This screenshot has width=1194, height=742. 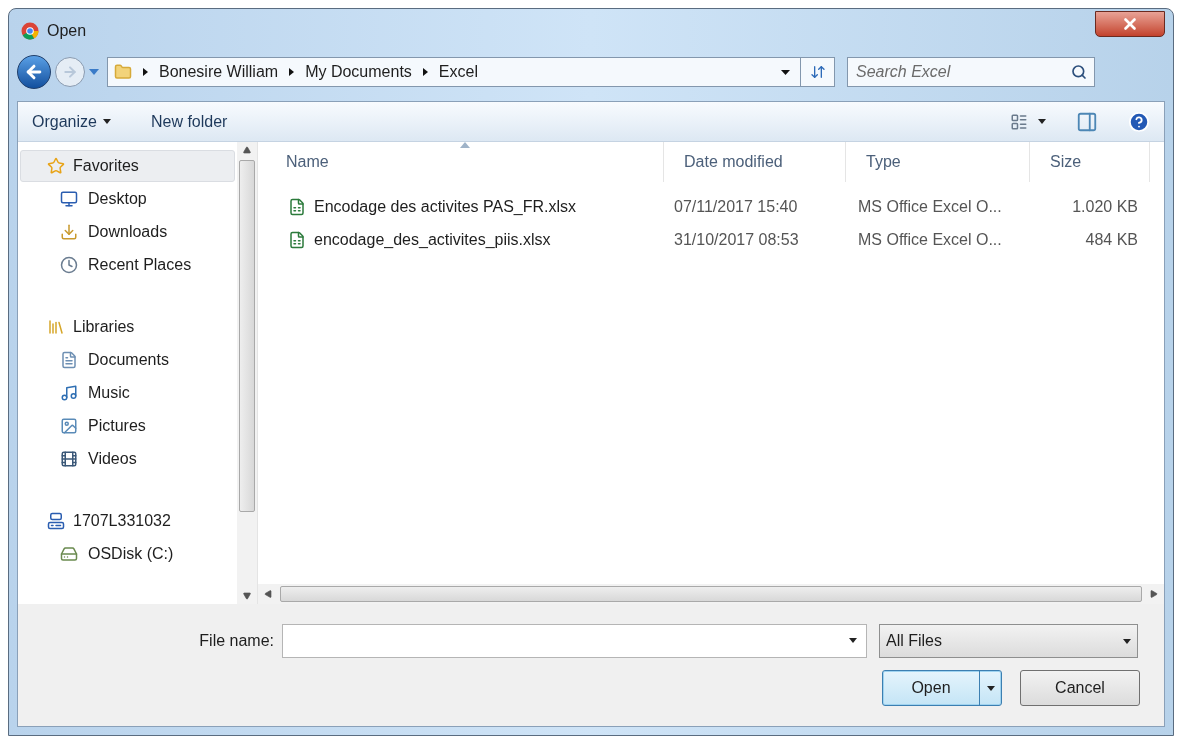 I want to click on search-icon, so click(x=1079, y=72).